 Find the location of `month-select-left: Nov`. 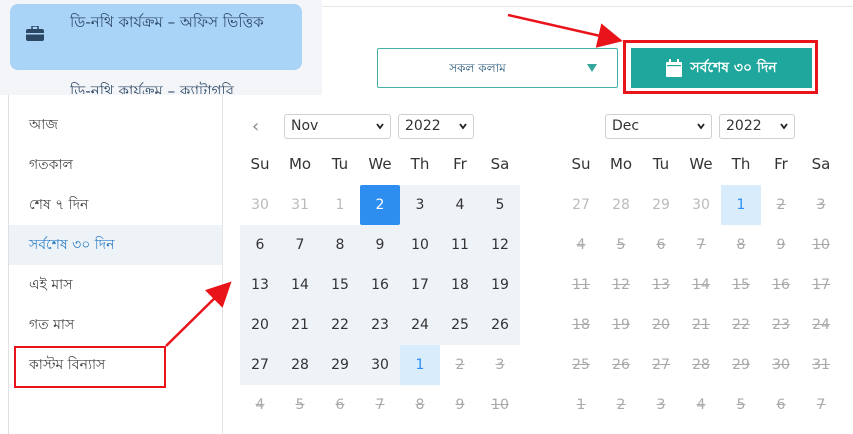

month-select-left: Nov is located at coordinates (337, 126).